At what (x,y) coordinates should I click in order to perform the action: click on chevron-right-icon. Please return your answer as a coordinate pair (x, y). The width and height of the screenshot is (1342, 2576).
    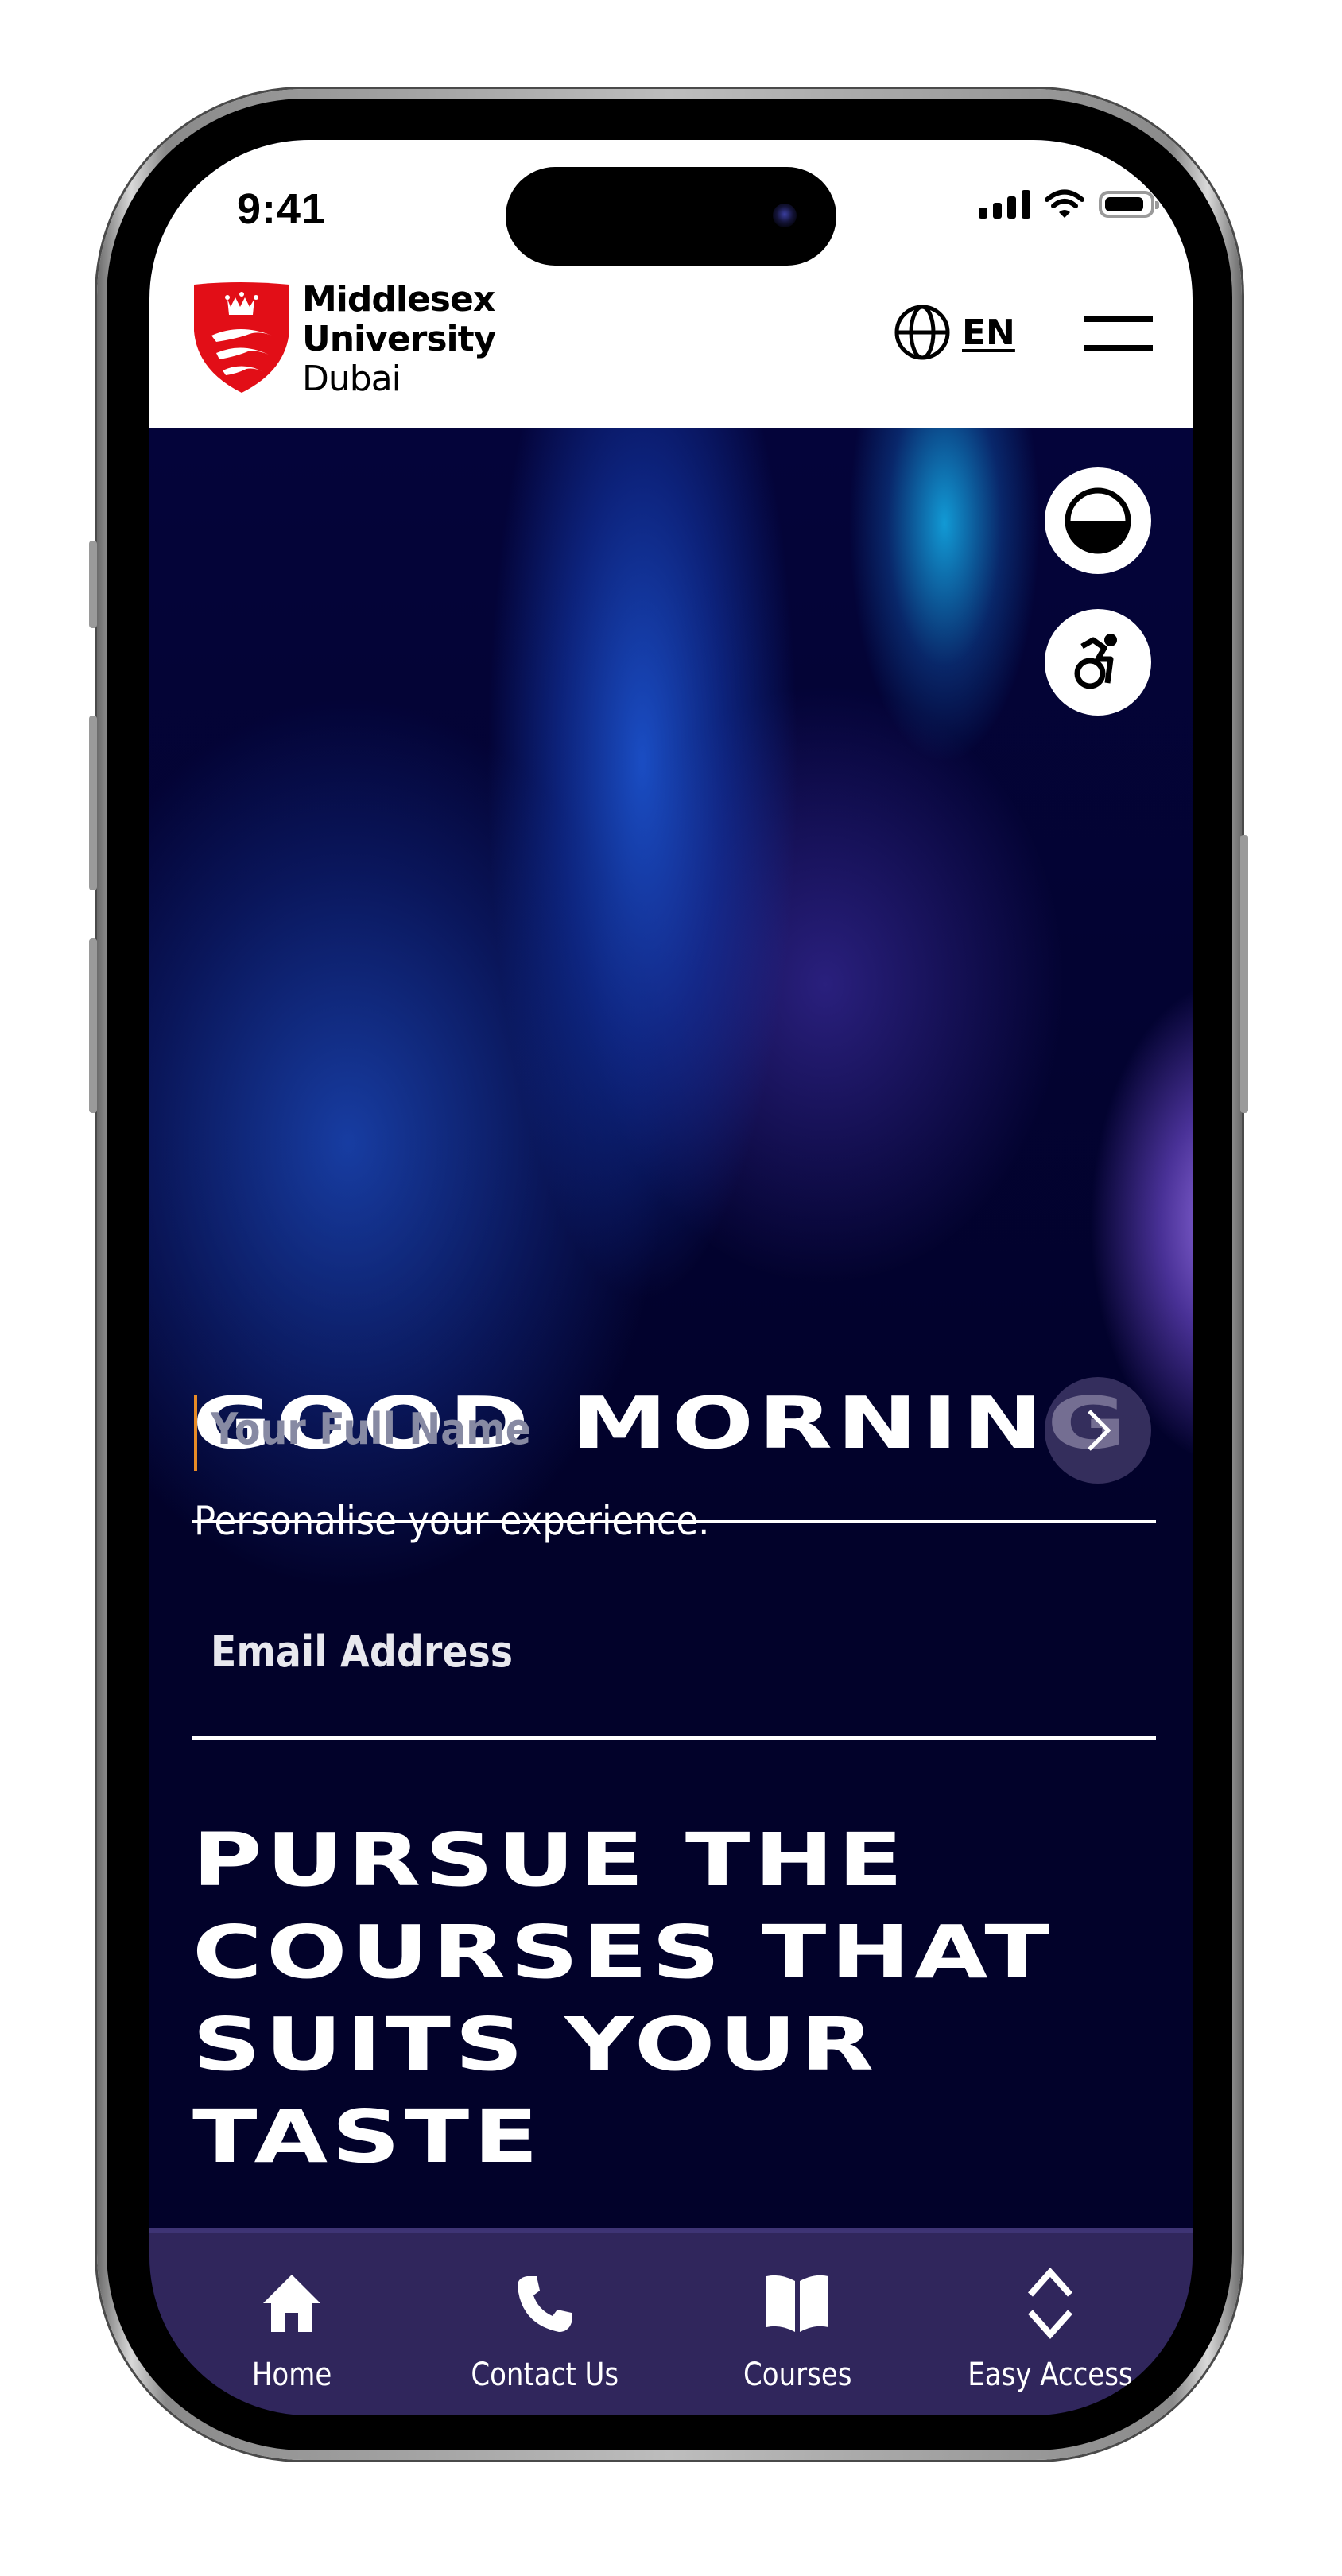
    Looking at the image, I should click on (1099, 1430).